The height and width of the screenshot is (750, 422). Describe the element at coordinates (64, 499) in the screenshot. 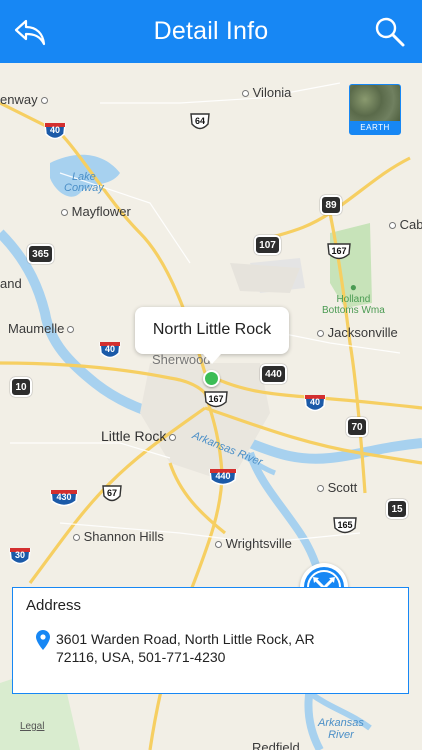

I see `interstate-shield: 430` at that location.